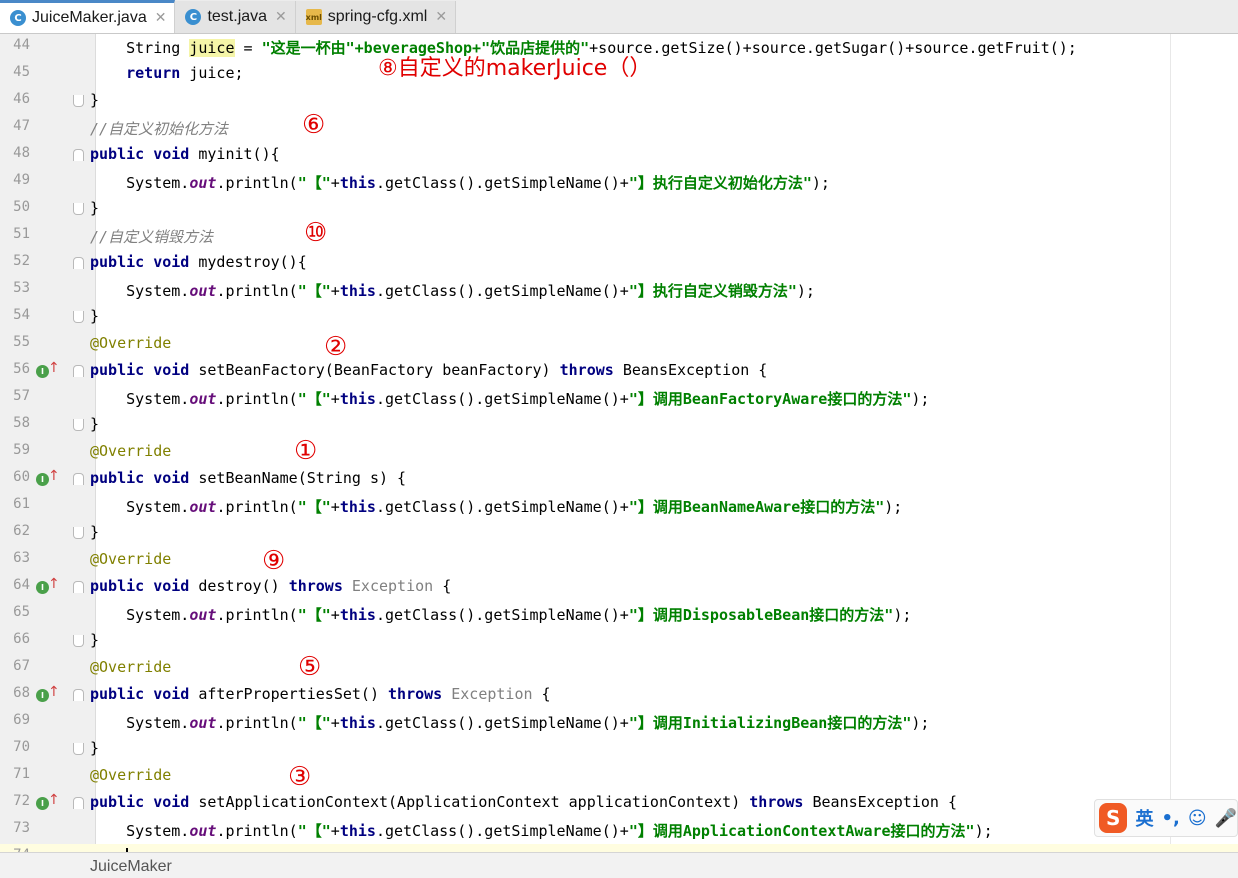 This screenshot has width=1238, height=878. Describe the element at coordinates (306, 451) in the screenshot. I see `step-1-annotation: ①` at that location.